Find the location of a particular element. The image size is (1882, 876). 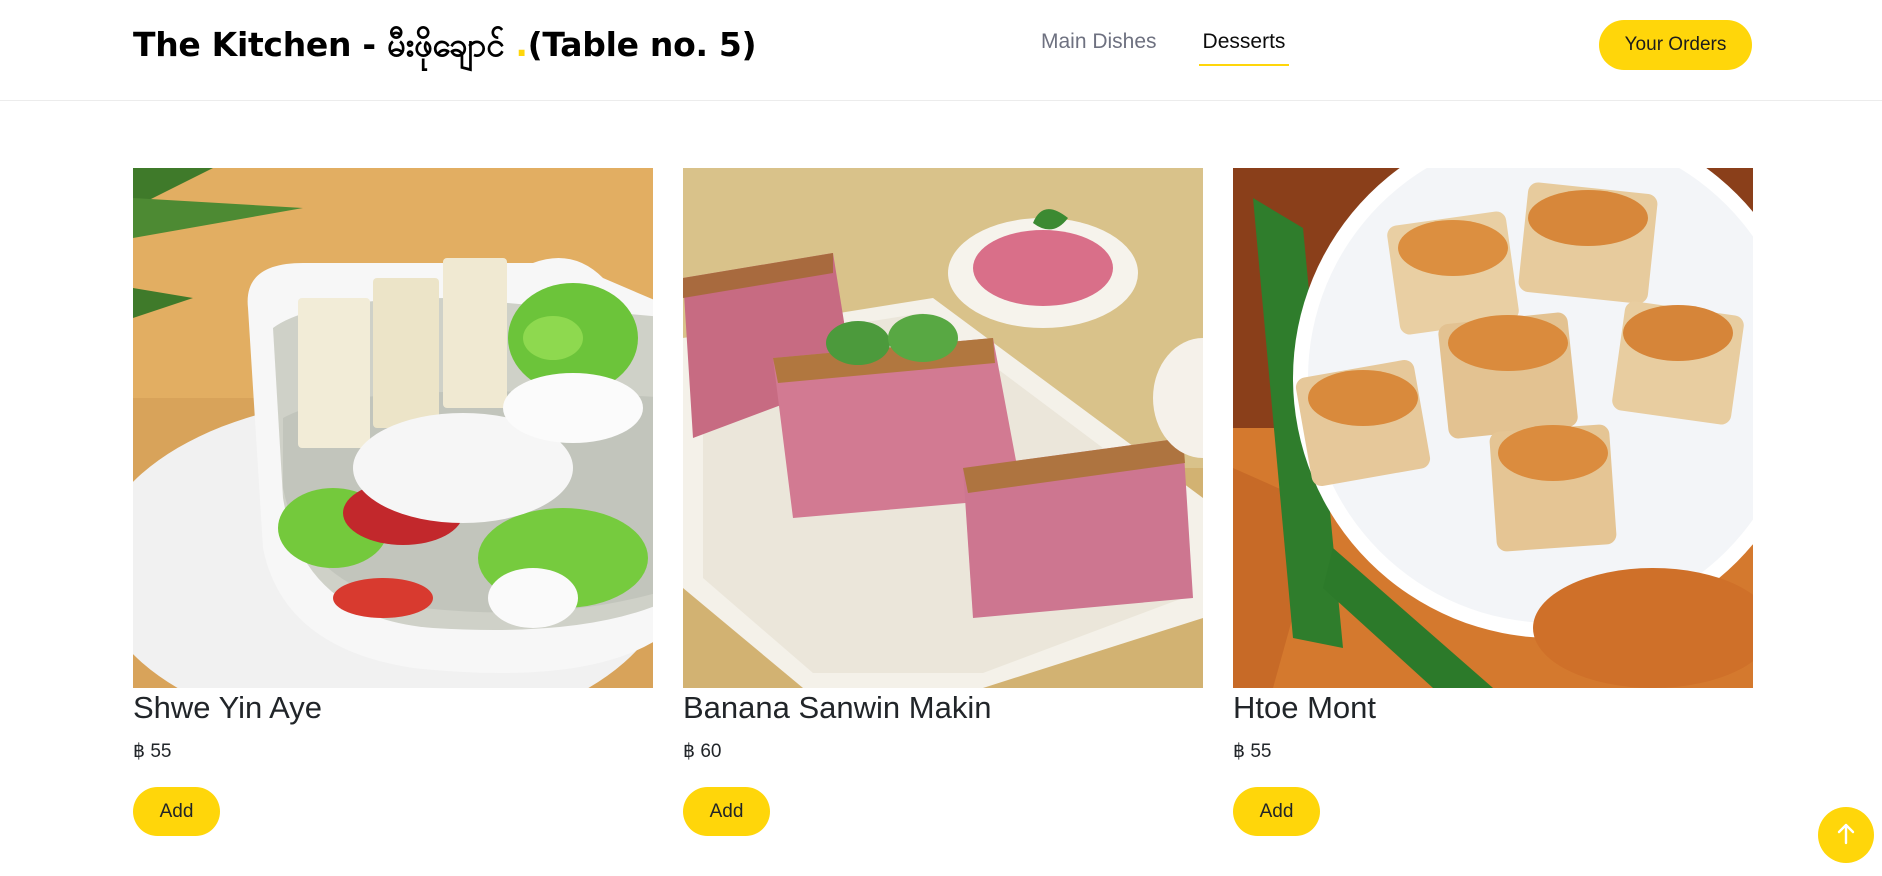

nav-link-main-dishes: Main Dishes is located at coordinates (1099, 48).